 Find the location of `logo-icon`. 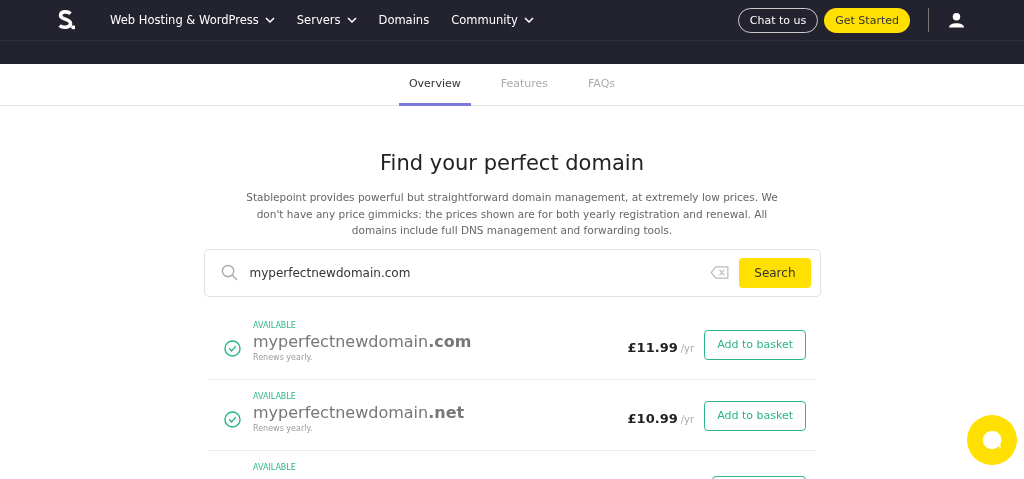

logo-icon is located at coordinates (66, 20).